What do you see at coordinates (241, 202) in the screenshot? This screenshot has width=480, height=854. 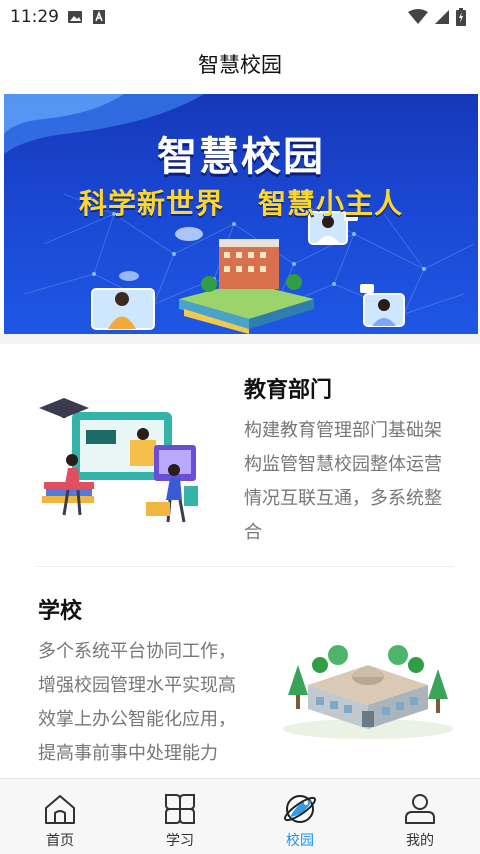 I see `banner-slogan: 科学新世界 智慧小主人` at bounding box center [241, 202].